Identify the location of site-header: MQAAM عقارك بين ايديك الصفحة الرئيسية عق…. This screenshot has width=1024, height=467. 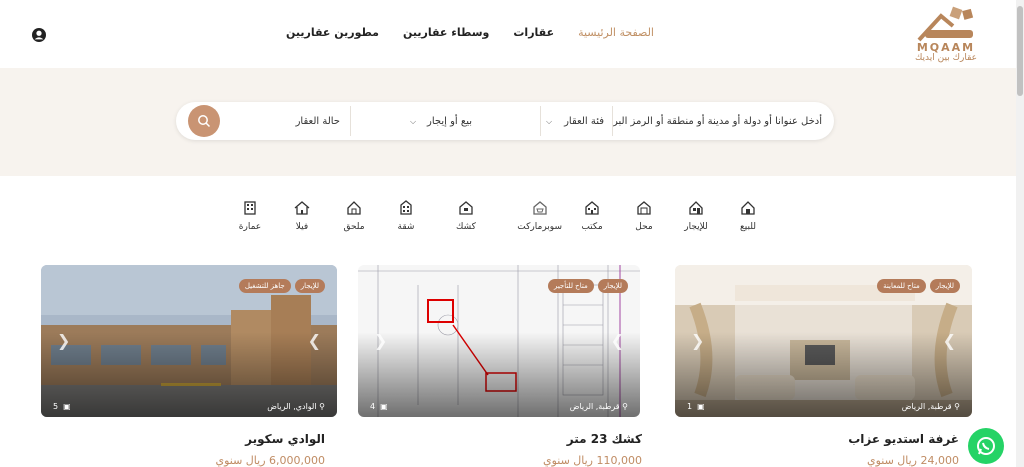
(512, 34).